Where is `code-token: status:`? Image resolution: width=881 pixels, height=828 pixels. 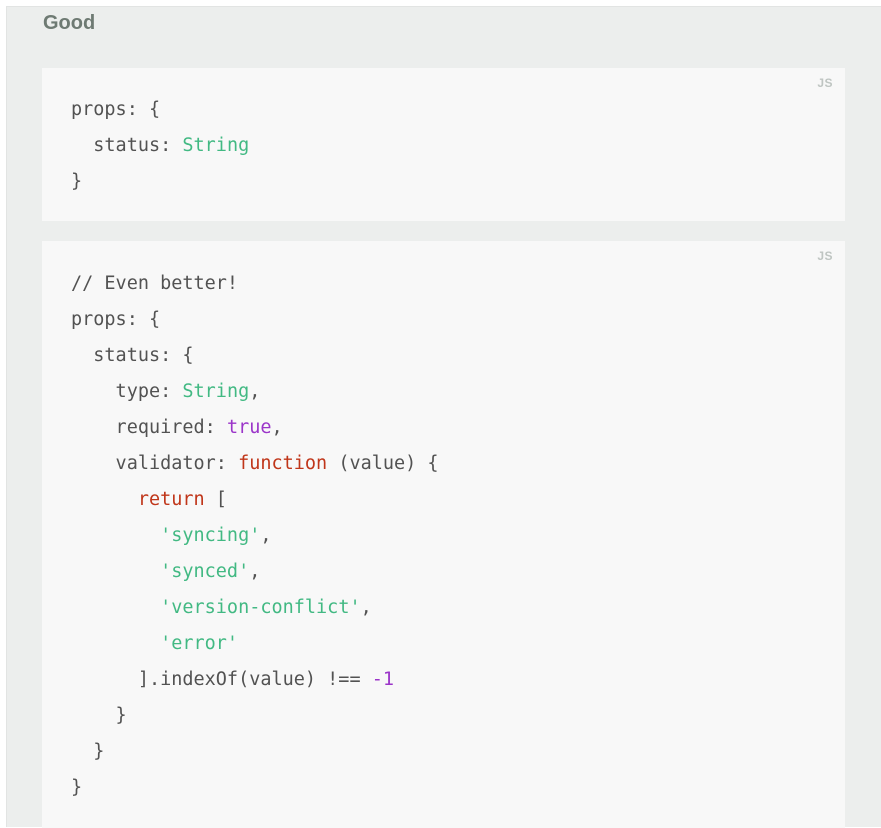
code-token: status: is located at coordinates (127, 145).